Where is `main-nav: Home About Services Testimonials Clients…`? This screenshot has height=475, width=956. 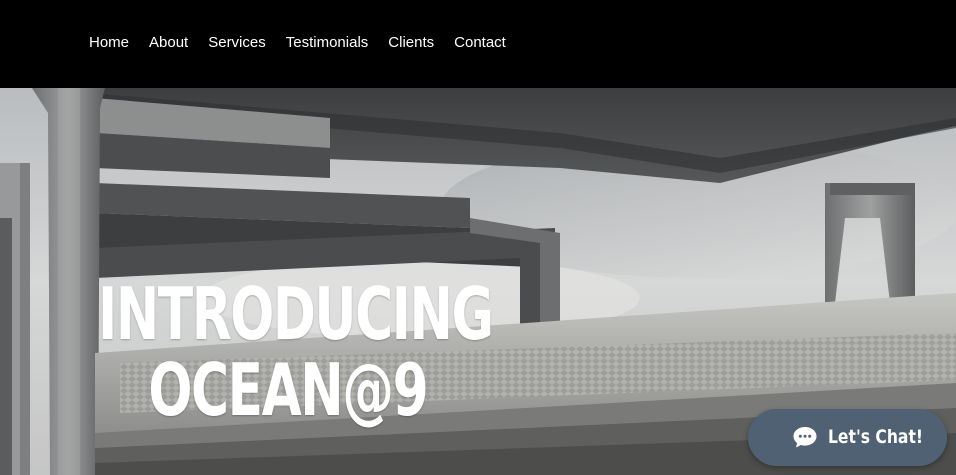
main-nav: Home About Services Testimonials Clients… is located at coordinates (307, 43).